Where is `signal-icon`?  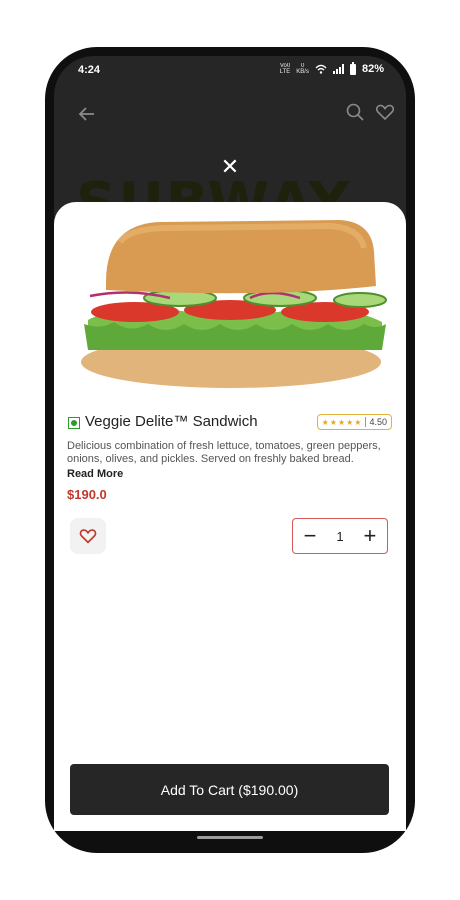
signal-icon is located at coordinates (338, 69).